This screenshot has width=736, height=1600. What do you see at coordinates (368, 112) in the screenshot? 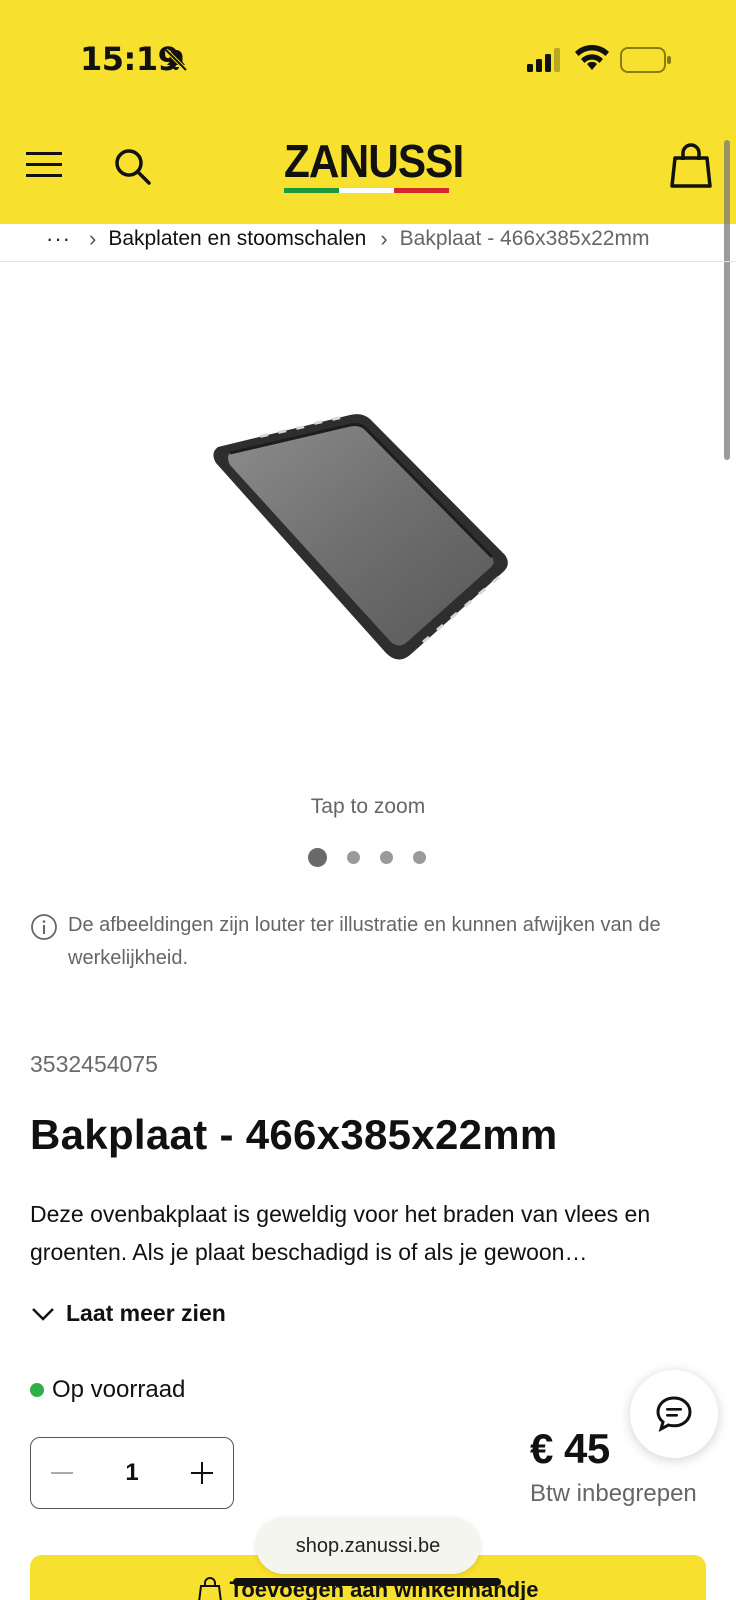
I see `site-header: 15:19 ZANUSSI` at bounding box center [368, 112].